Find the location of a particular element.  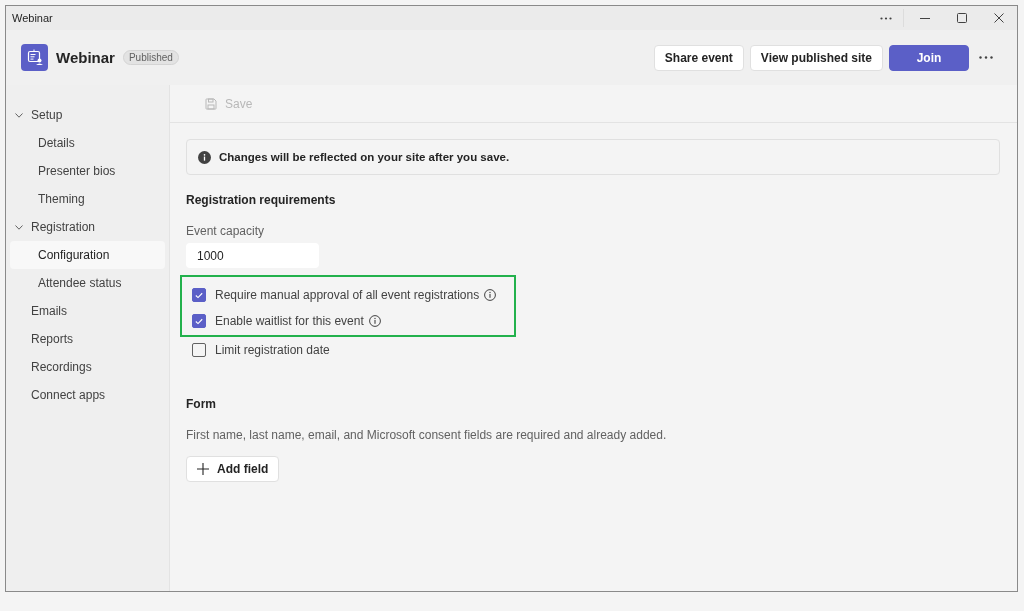

add-field-button: Add field is located at coordinates (233, 469).